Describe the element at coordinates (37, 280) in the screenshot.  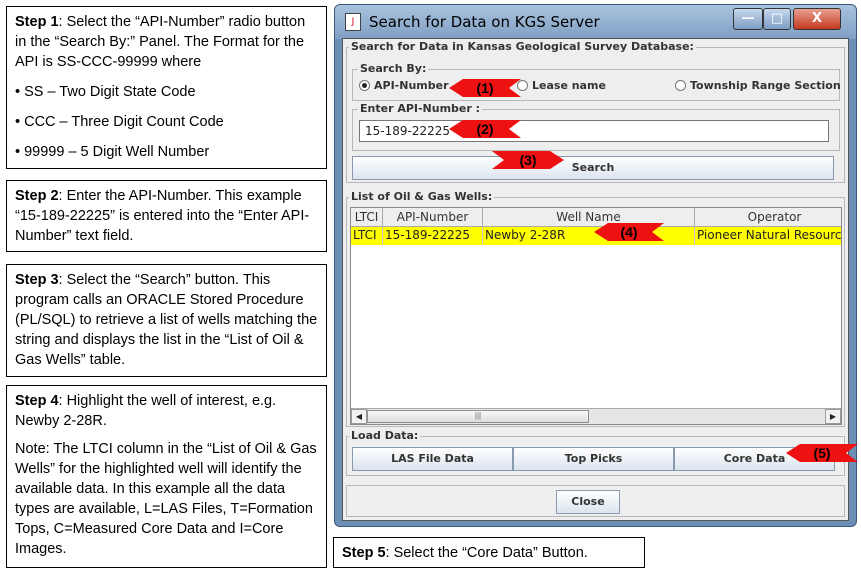
I see `step-3-title: Step 3` at that location.